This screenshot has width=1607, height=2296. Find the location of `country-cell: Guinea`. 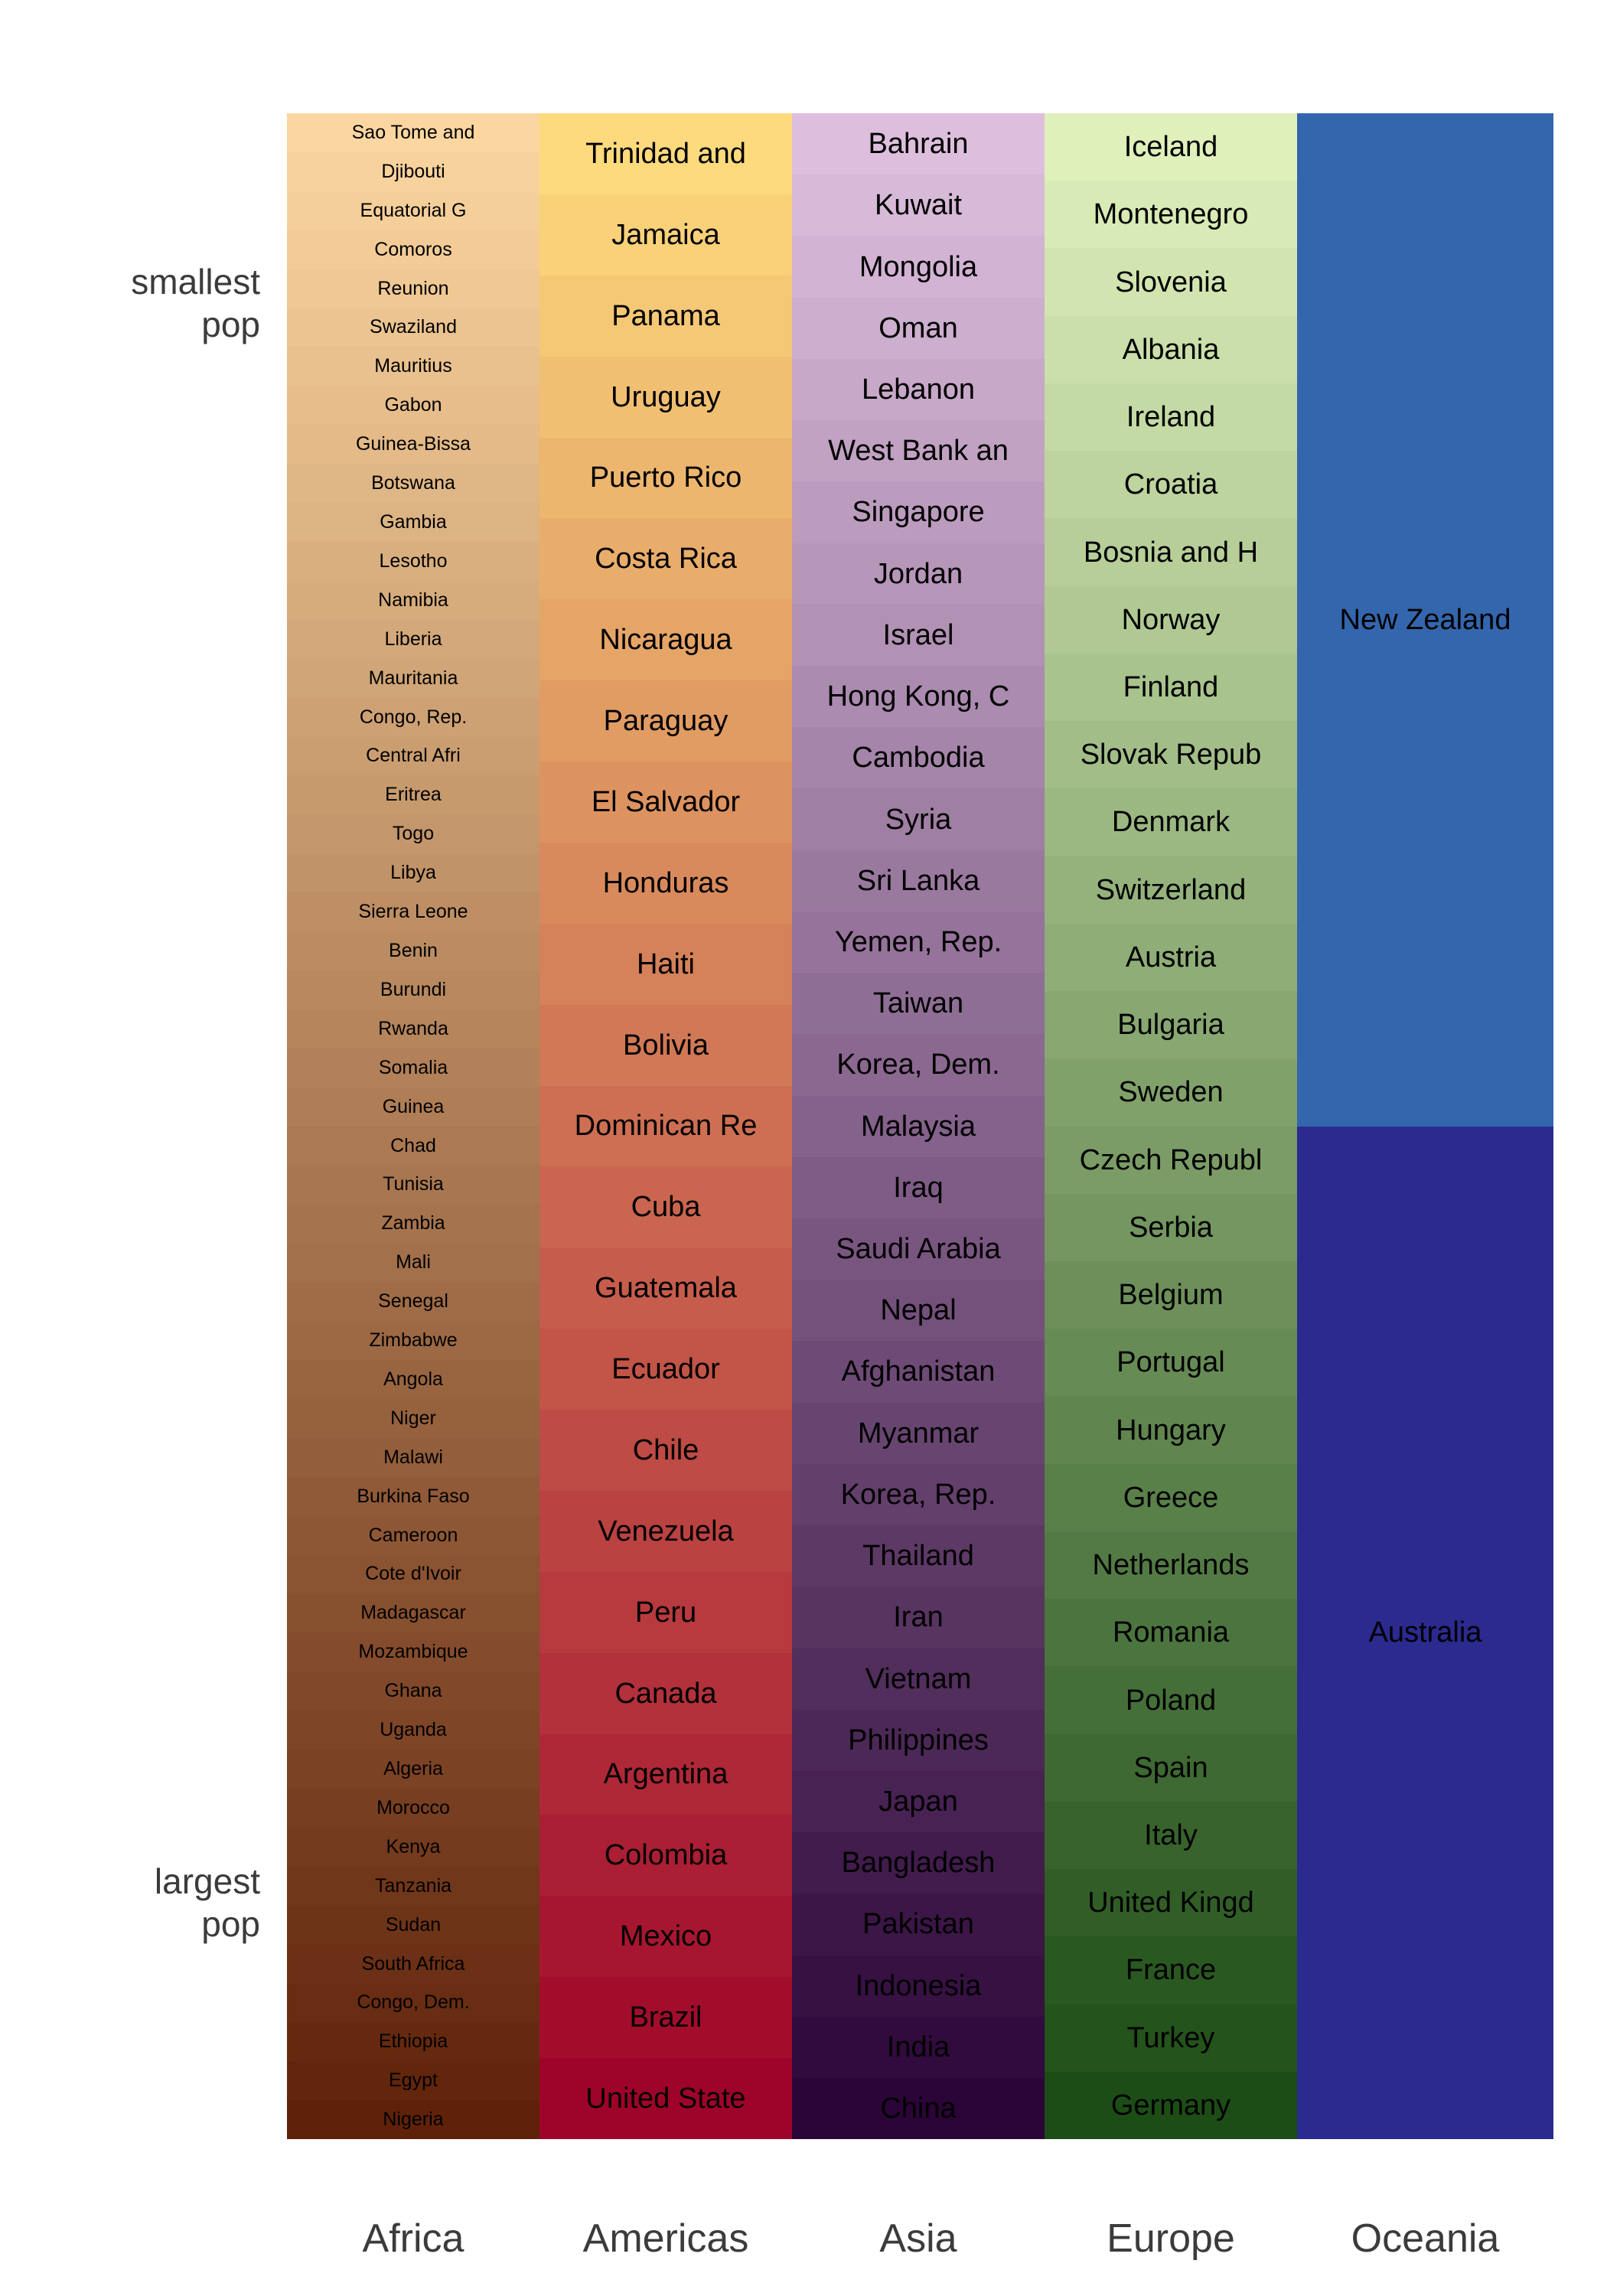

country-cell: Guinea is located at coordinates (413, 1107).